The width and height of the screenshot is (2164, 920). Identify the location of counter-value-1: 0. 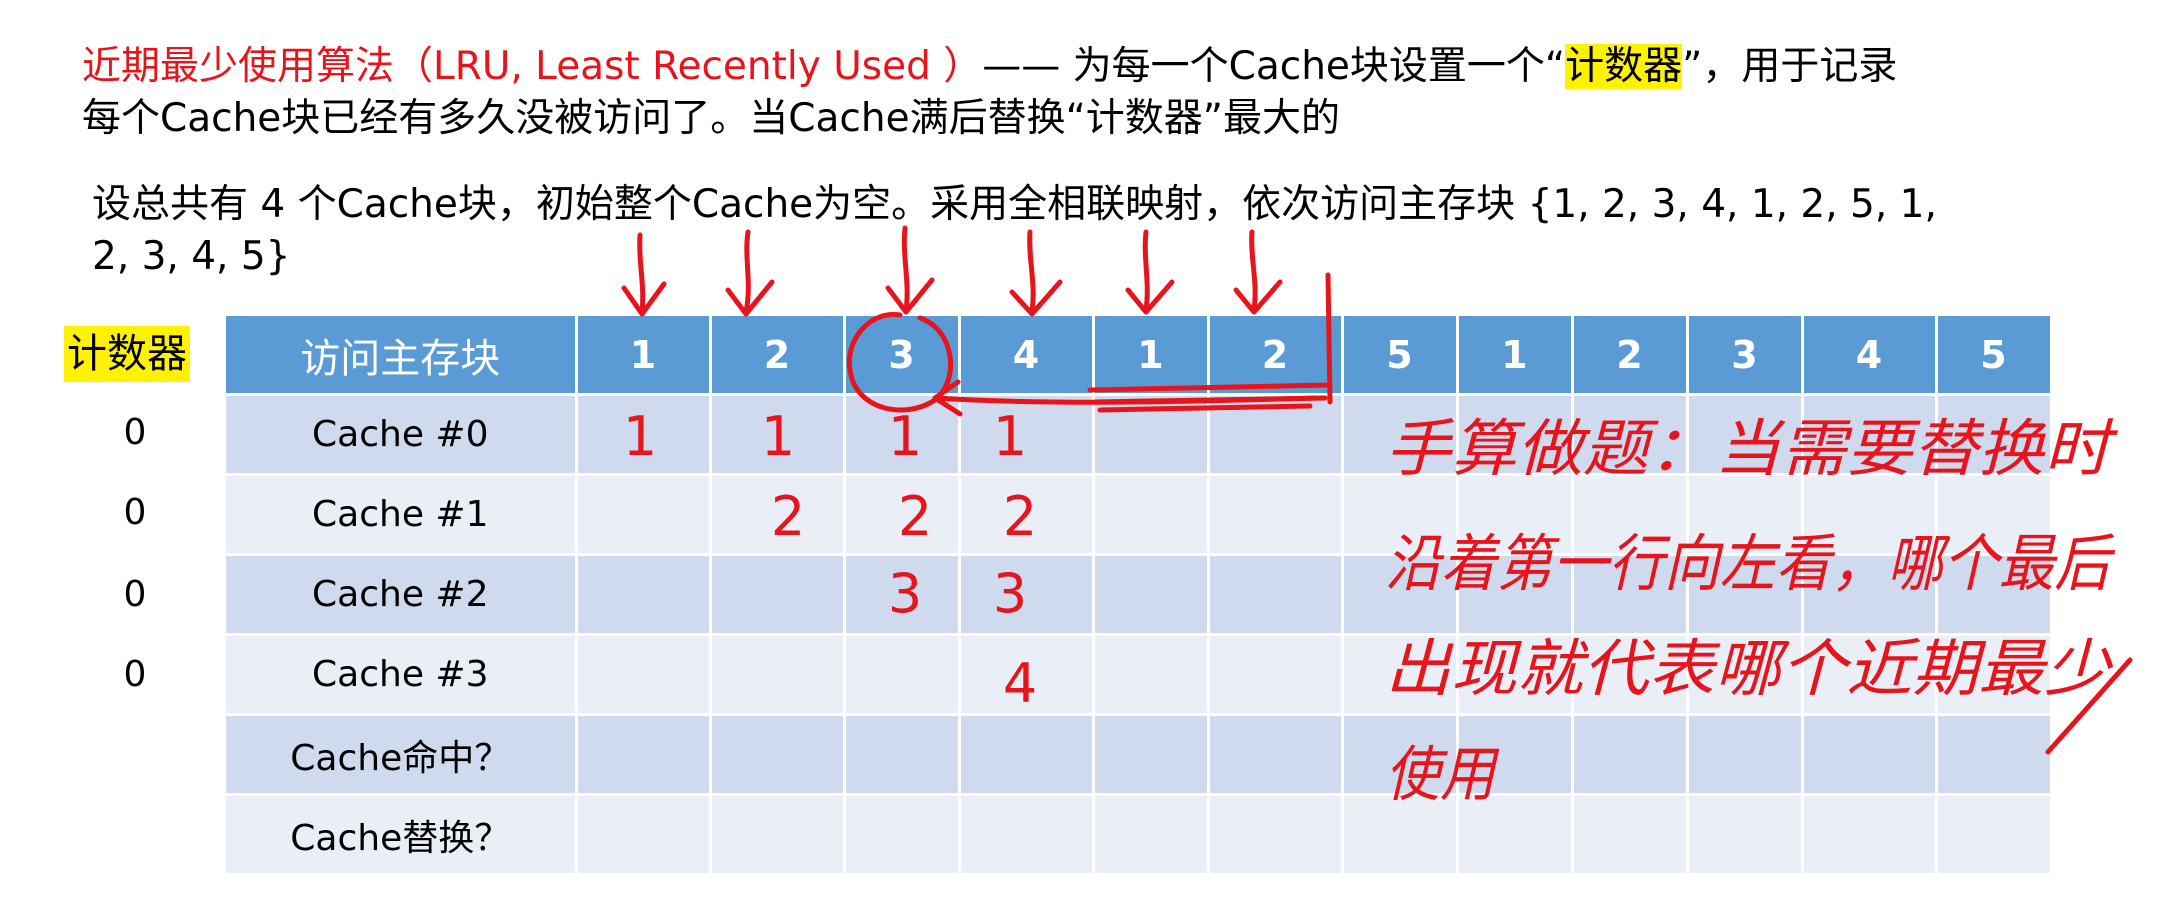
(135, 512).